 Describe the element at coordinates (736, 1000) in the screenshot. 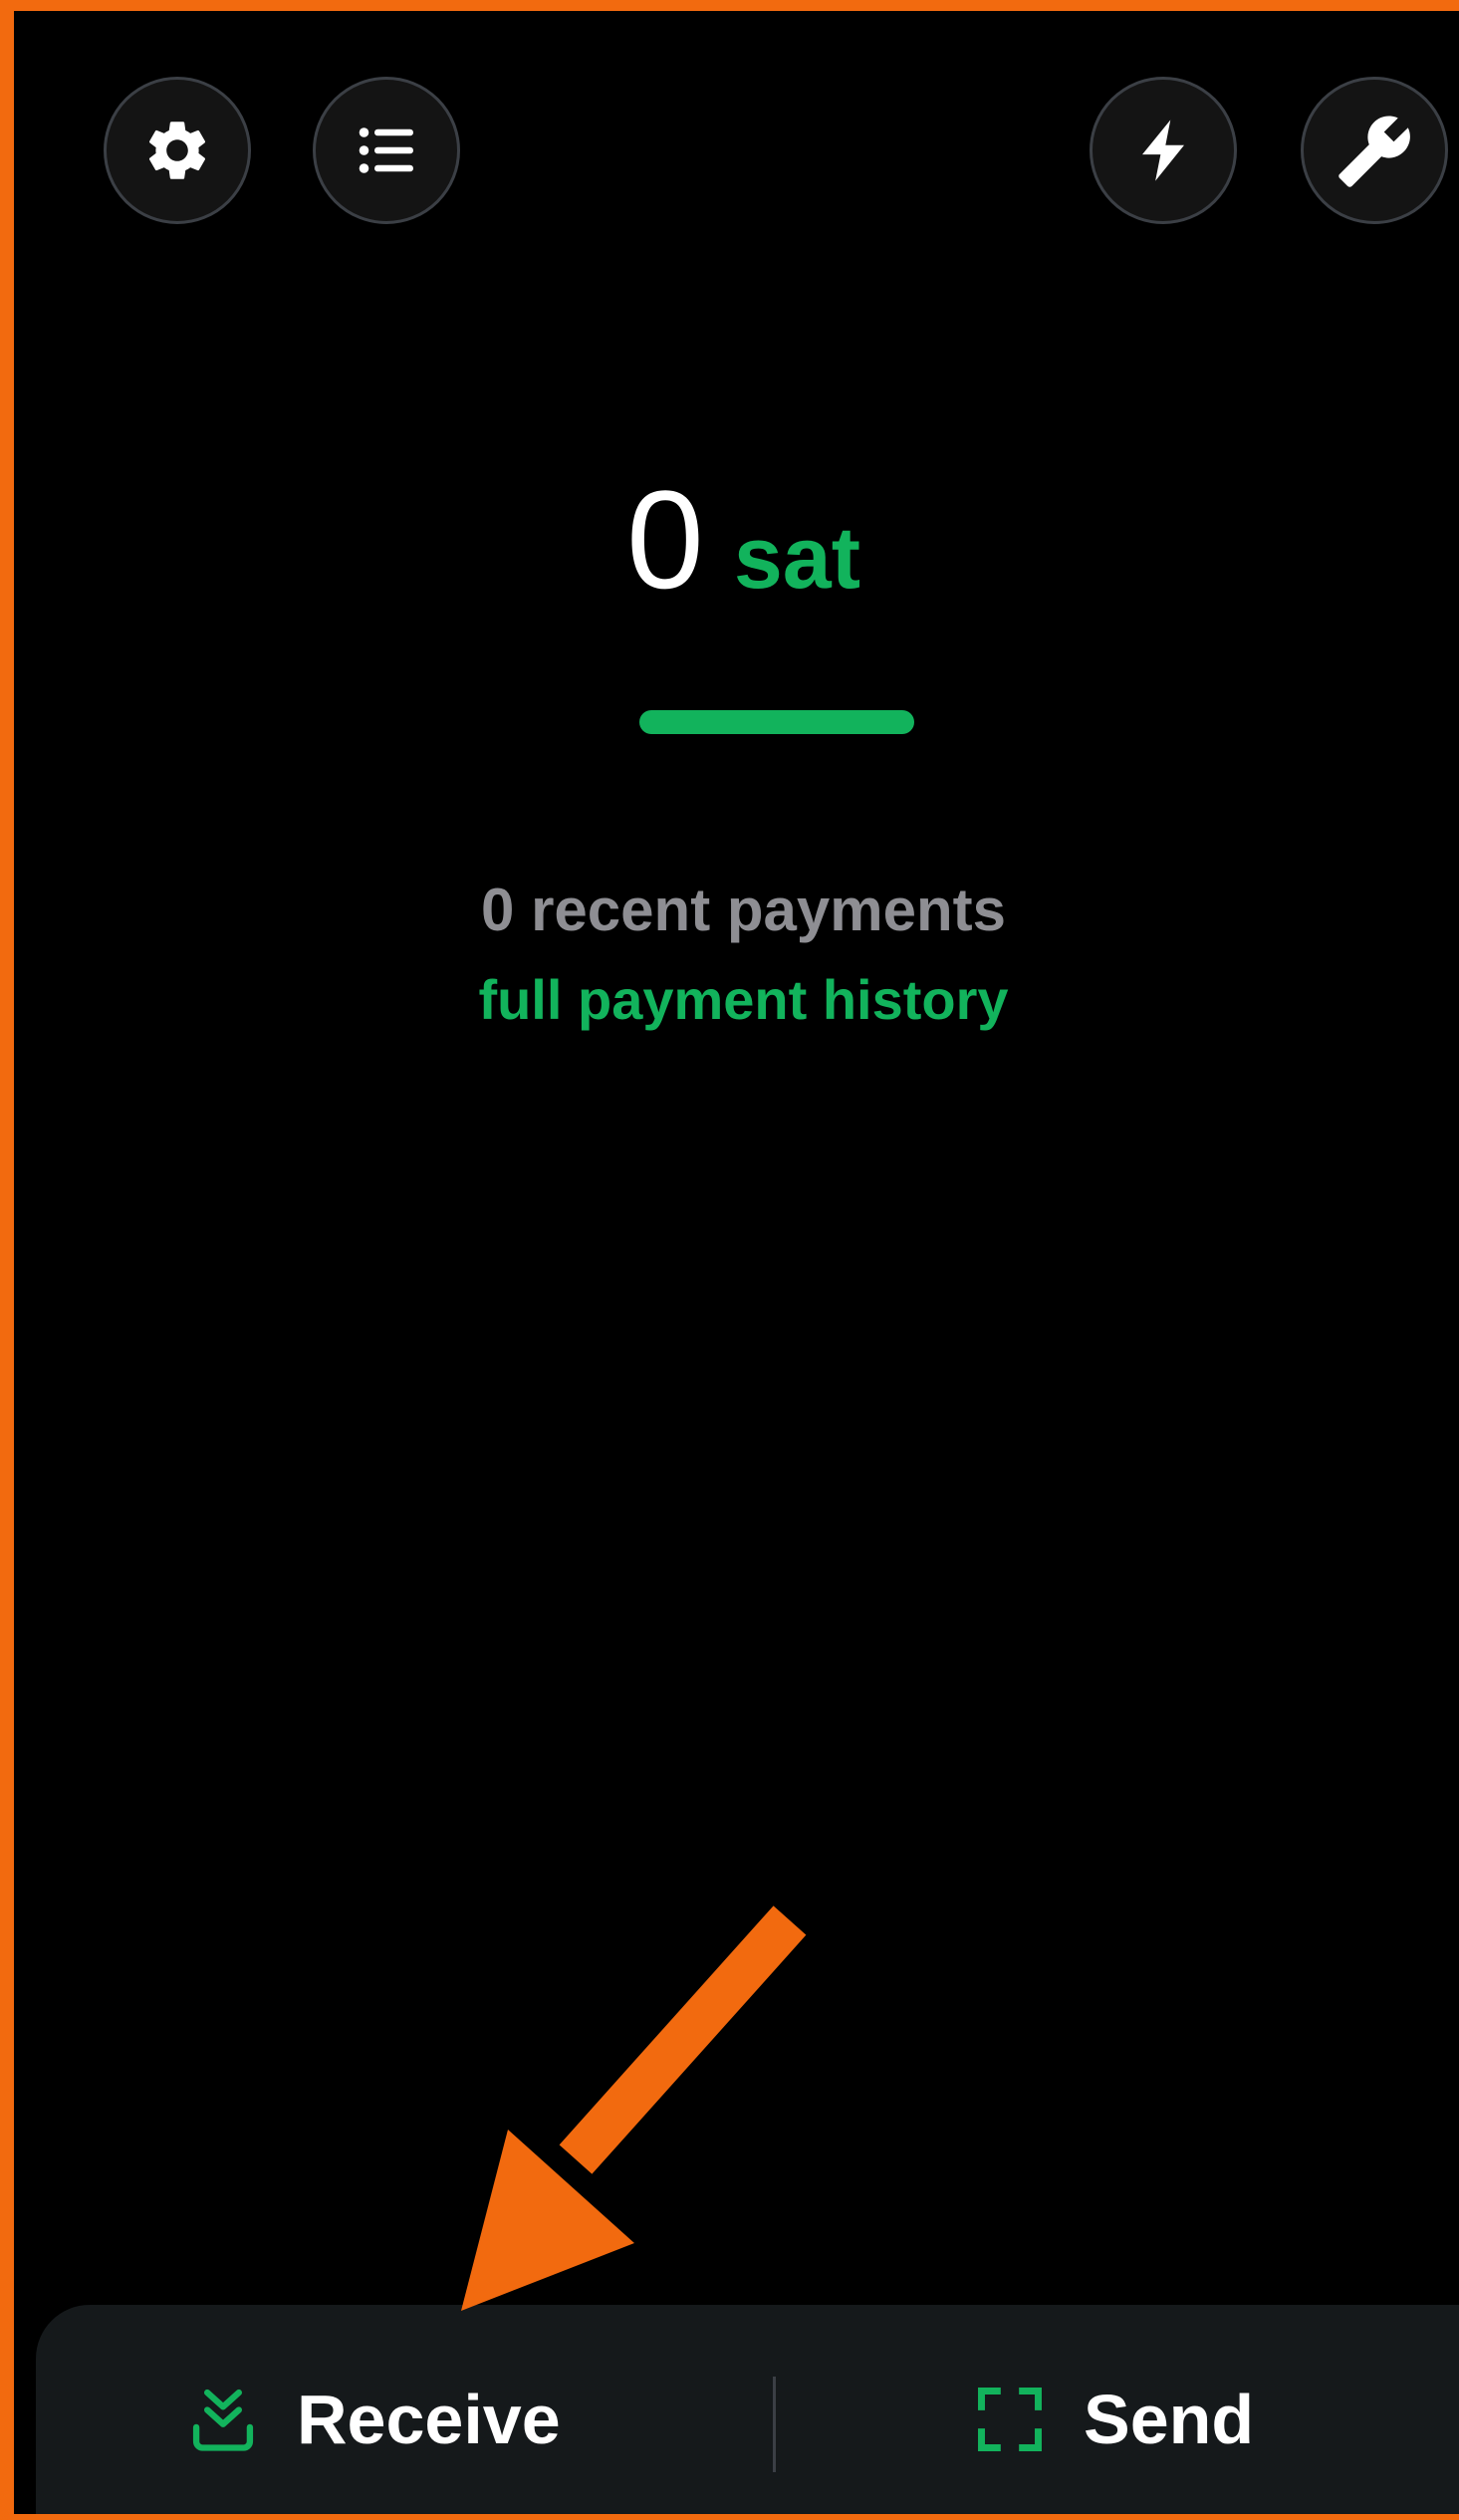

I see `full-payment-history-link: full payment history` at that location.